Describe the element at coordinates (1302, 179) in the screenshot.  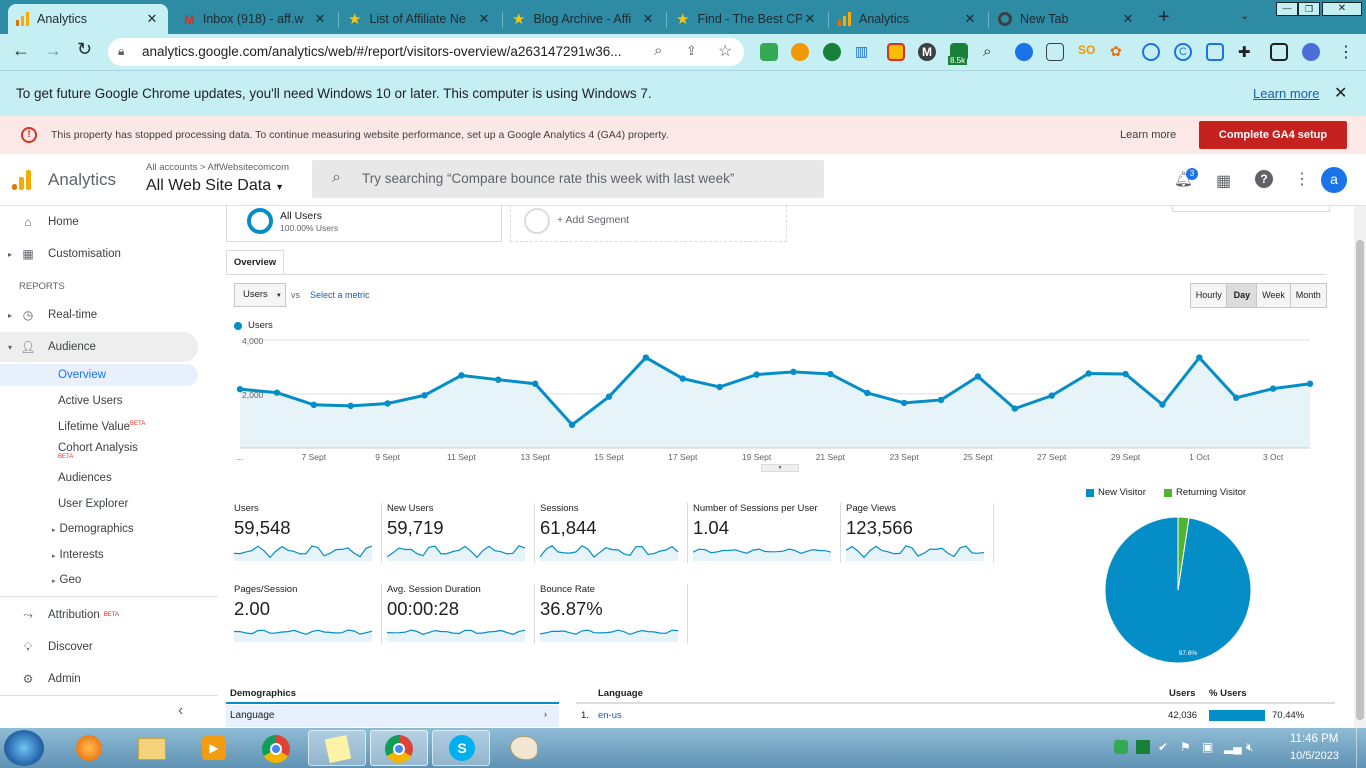
I see `more-vert-icon: ⋮` at that location.